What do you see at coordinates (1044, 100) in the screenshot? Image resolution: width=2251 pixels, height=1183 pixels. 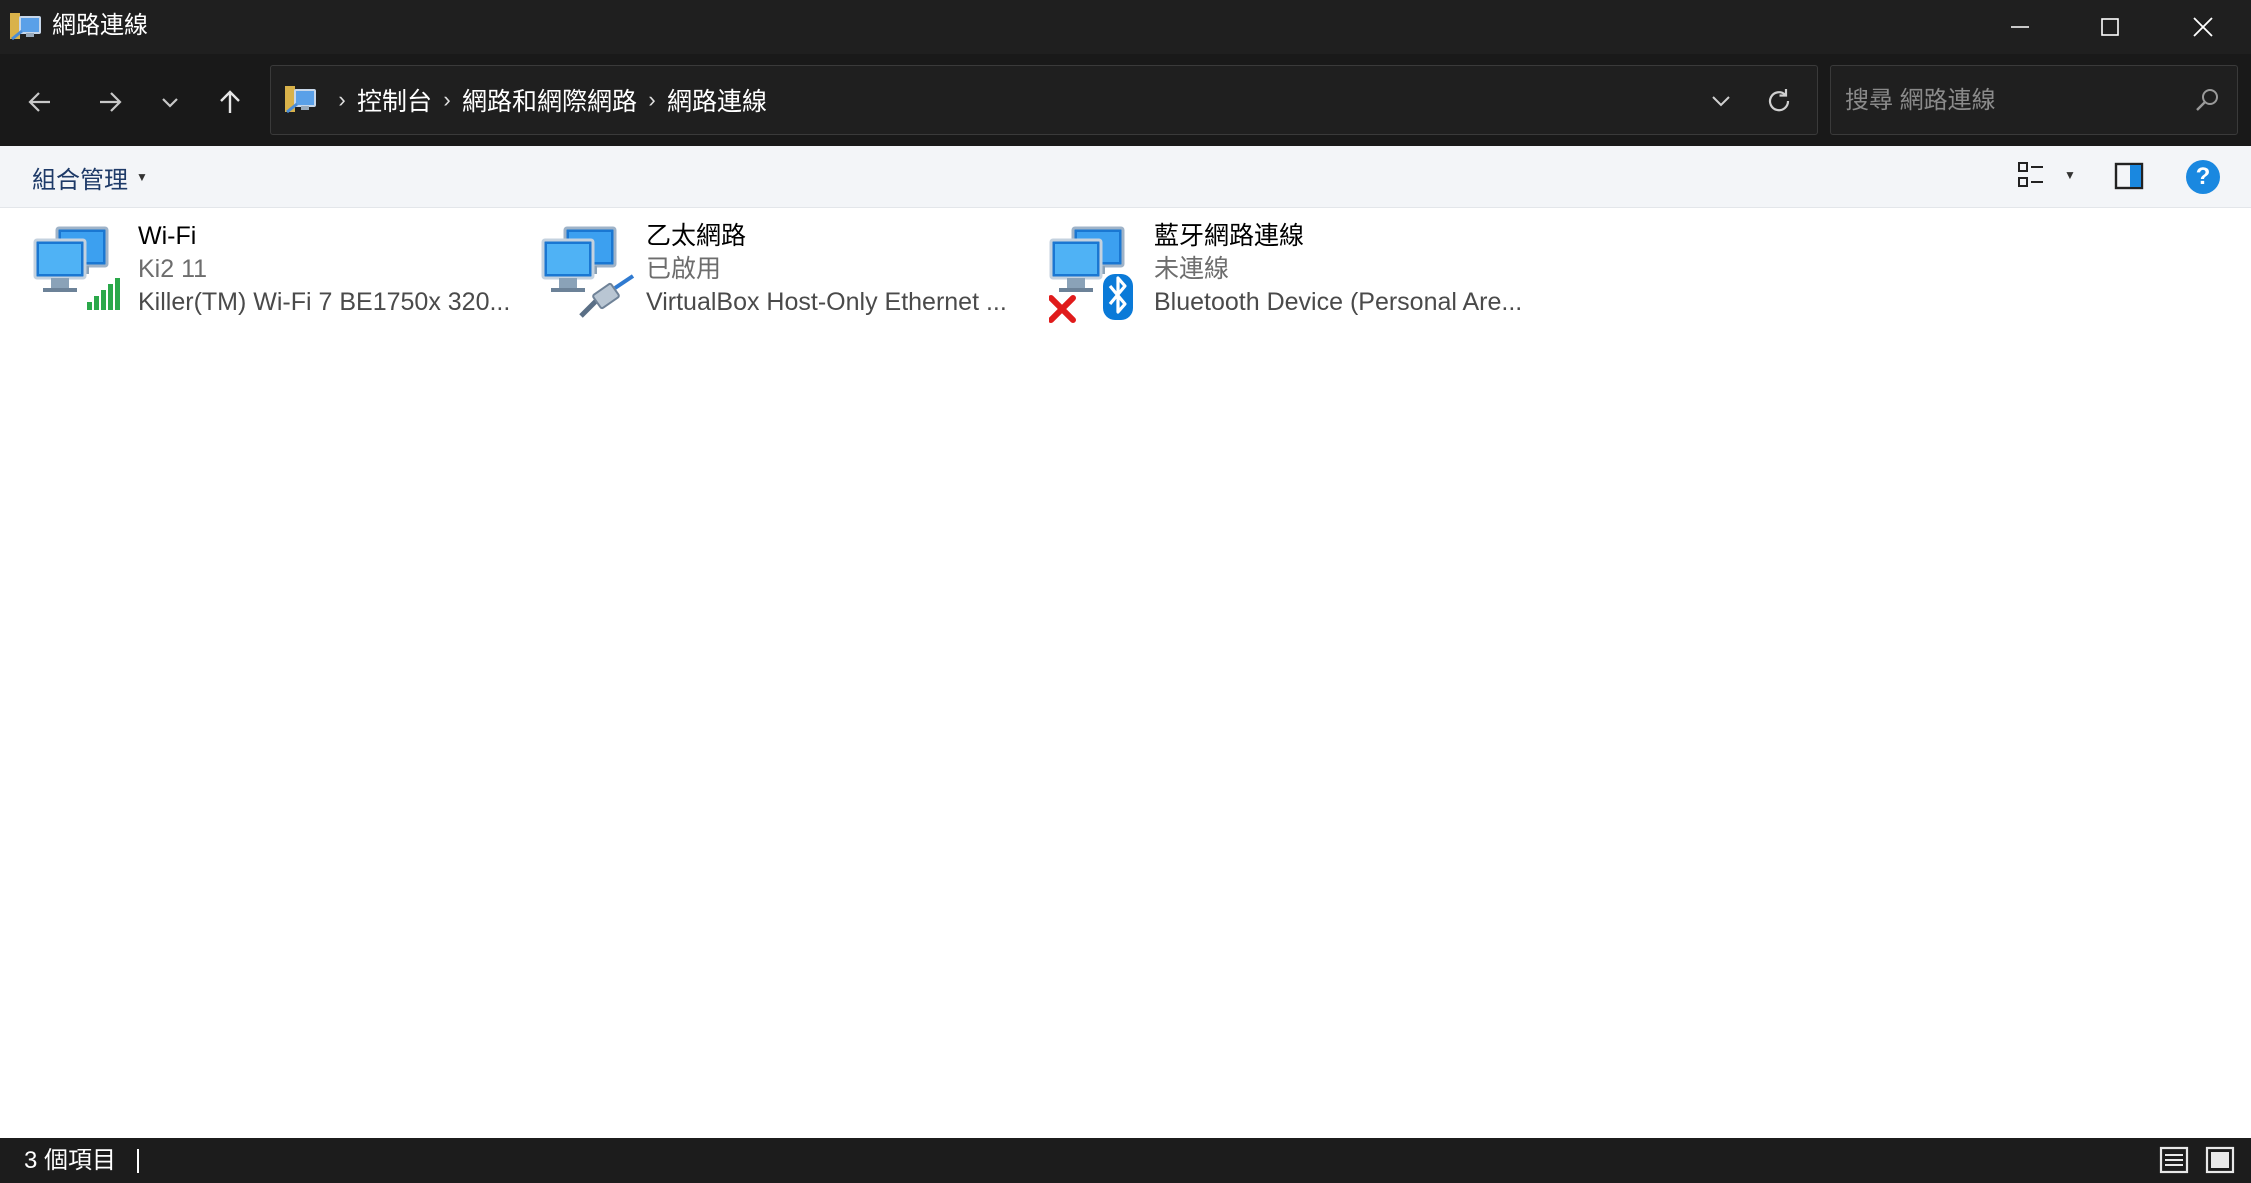 I see `address-bar: › 控制台 › 網路和網際網路 › 網路連線` at bounding box center [1044, 100].